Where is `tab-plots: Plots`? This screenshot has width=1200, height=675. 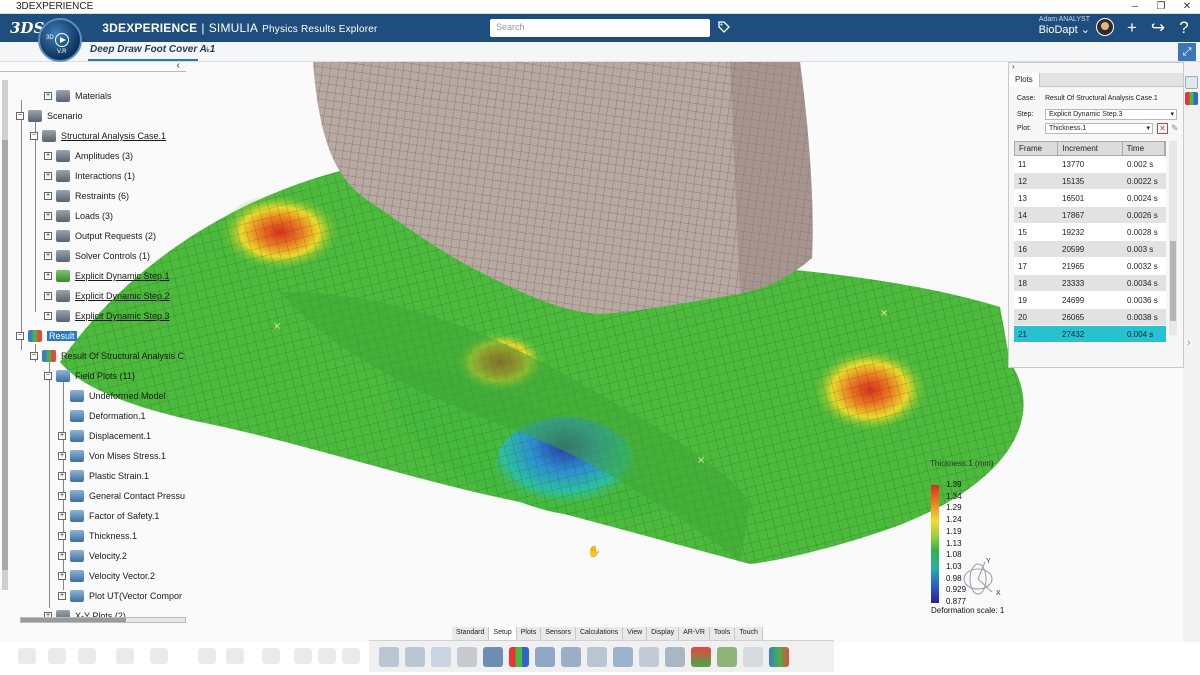
tab-plots: Plots is located at coordinates (1024, 80).